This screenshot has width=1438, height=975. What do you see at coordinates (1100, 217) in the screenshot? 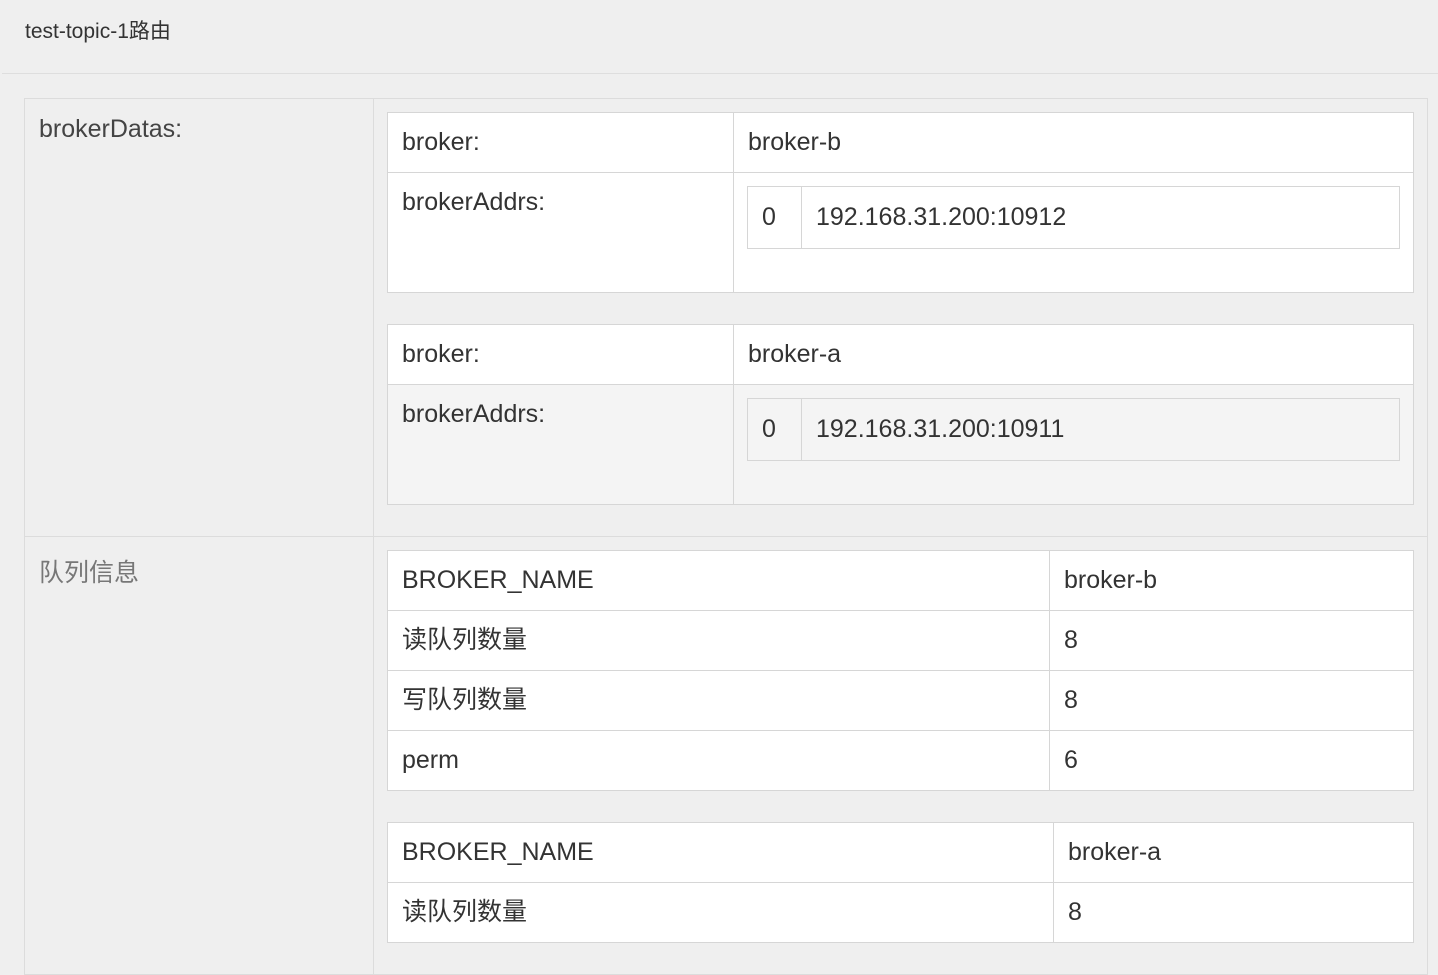
I see `addr-value: 192.168.31.200:10912` at bounding box center [1100, 217].